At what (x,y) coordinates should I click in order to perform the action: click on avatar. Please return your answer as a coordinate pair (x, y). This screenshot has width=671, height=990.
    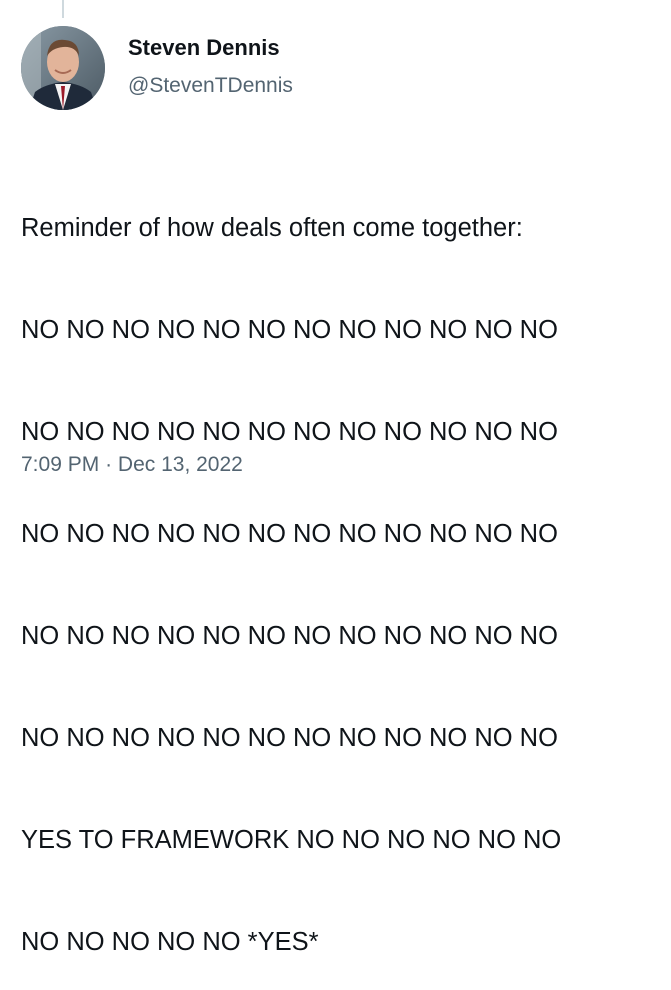
    Looking at the image, I should click on (63, 68).